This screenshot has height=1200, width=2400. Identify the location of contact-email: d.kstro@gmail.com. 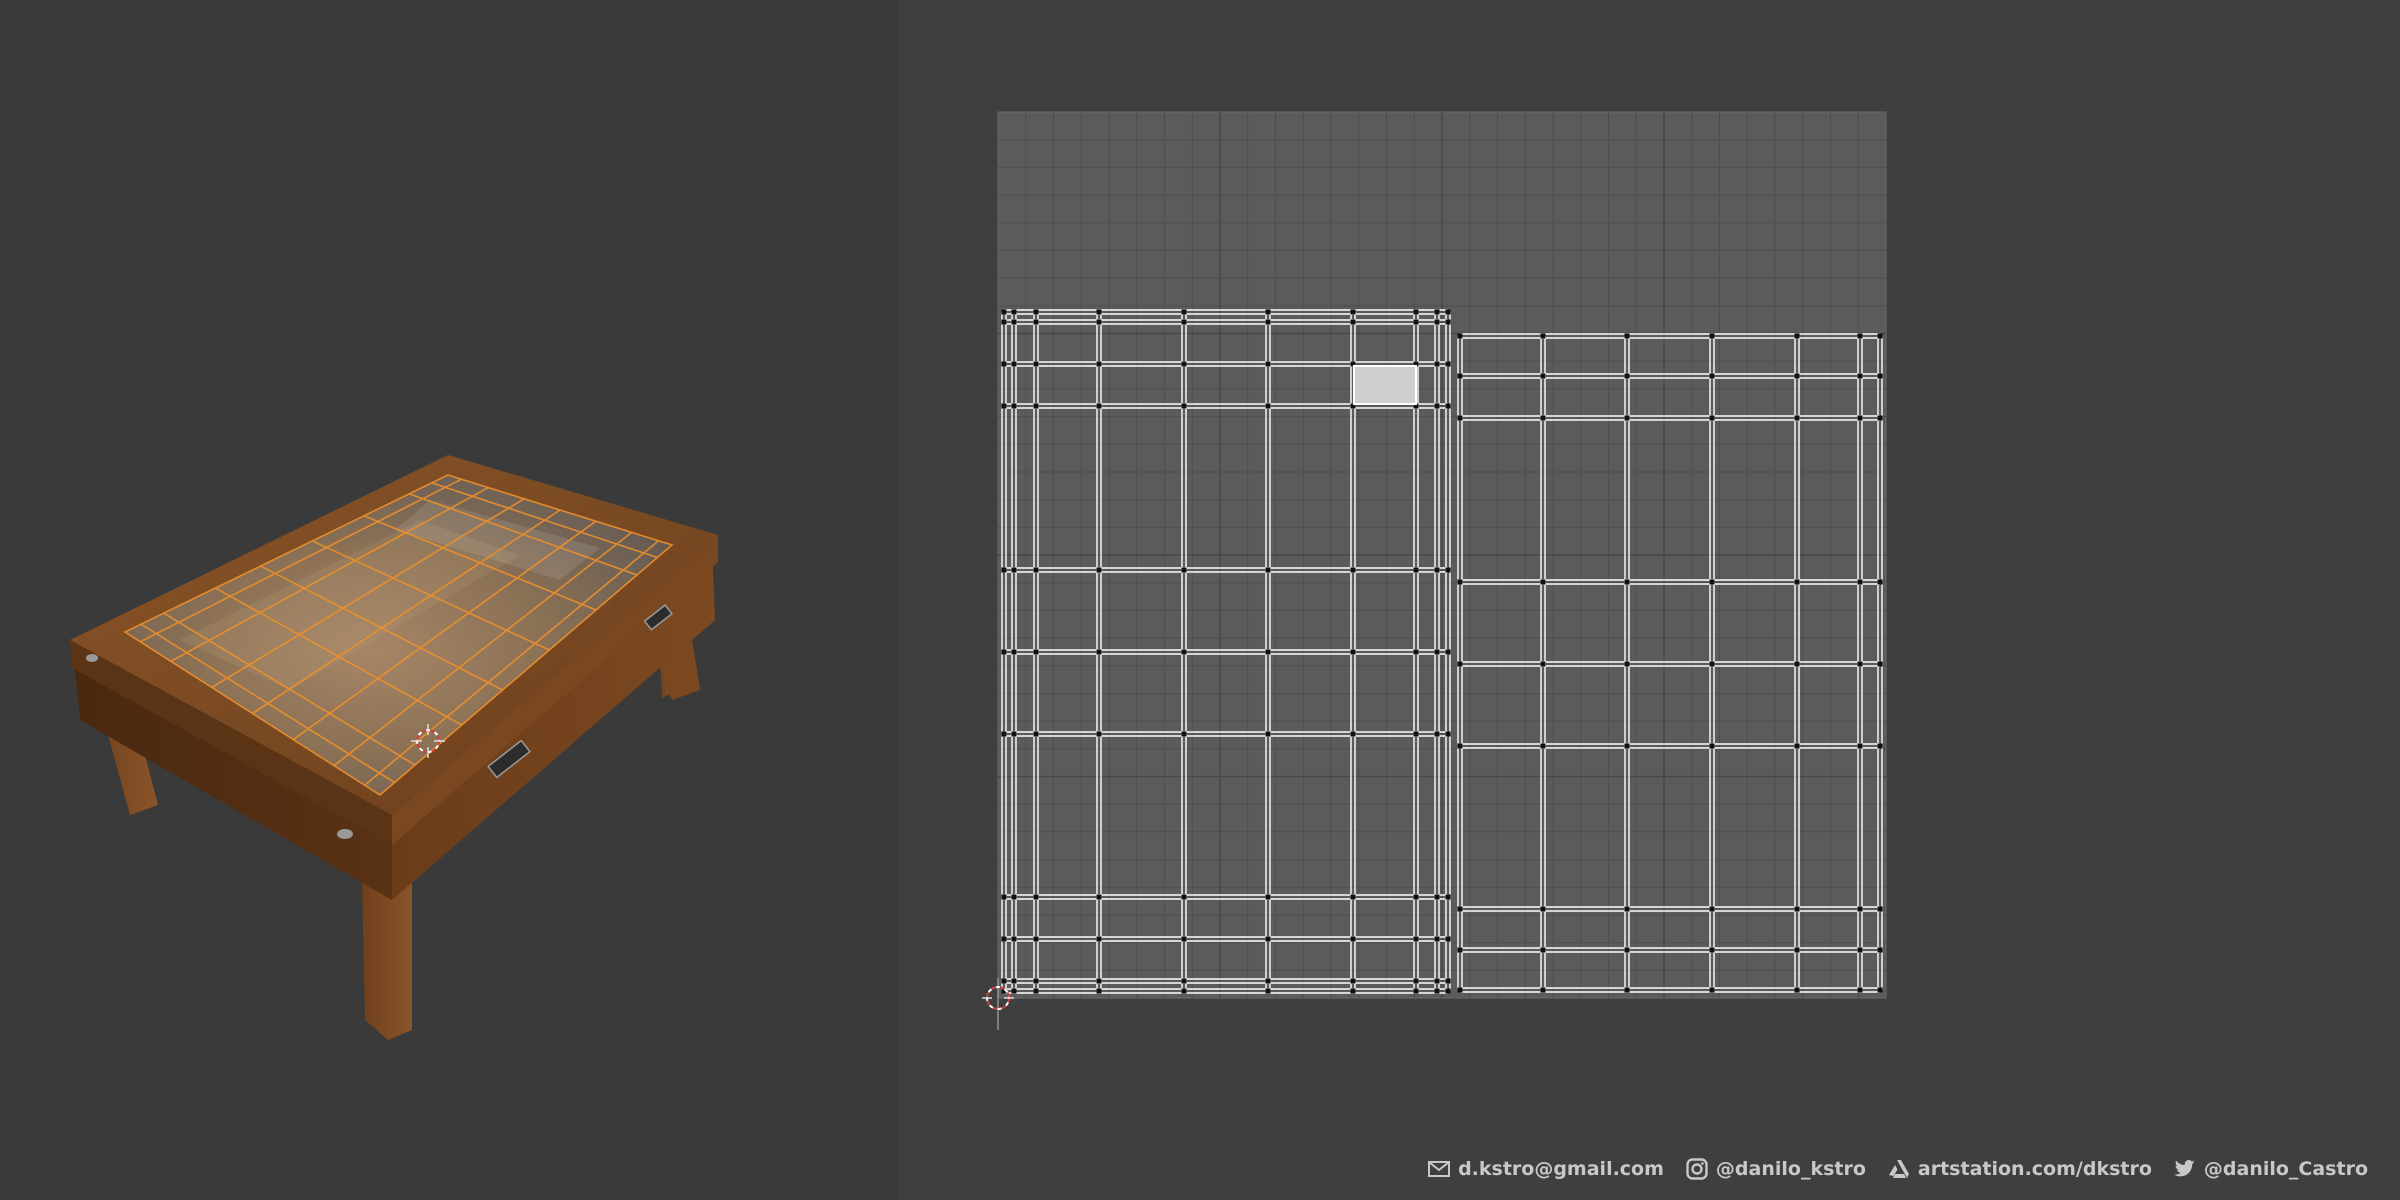
(1546, 1169).